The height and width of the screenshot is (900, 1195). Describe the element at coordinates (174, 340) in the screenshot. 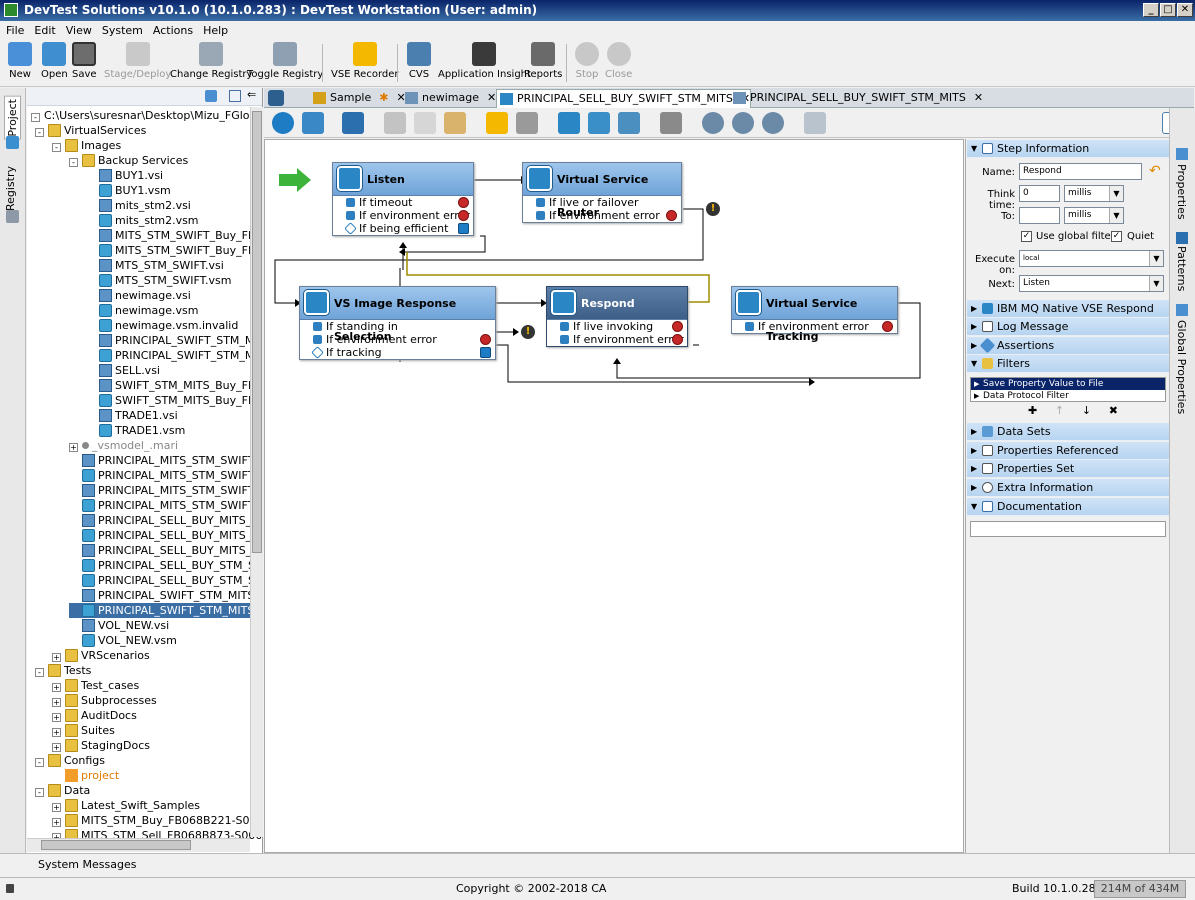

I see `tree-file: PRINCIPAL_SWIFT_STM_MIT` at that location.